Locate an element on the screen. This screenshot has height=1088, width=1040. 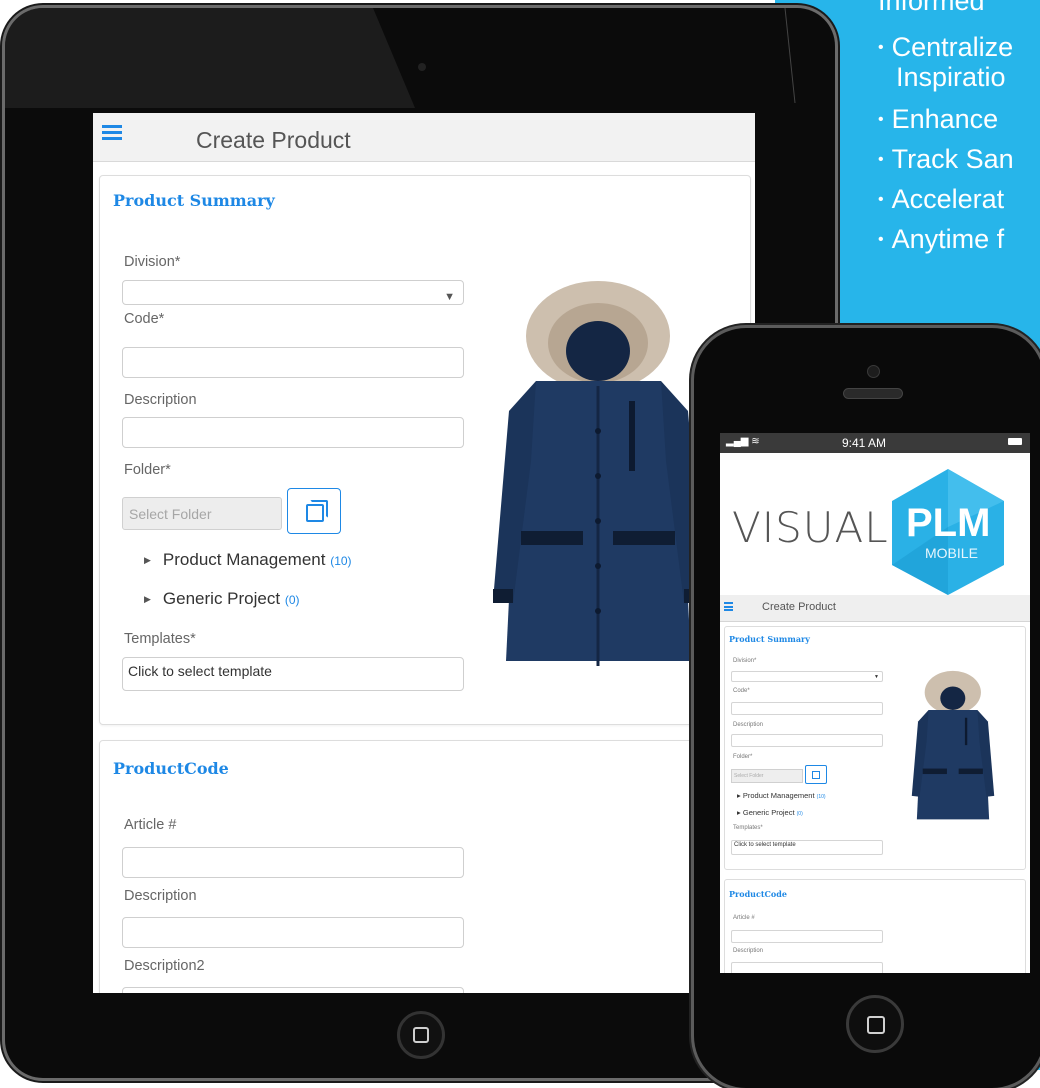
speaker-grille is located at coordinates (873, 393).